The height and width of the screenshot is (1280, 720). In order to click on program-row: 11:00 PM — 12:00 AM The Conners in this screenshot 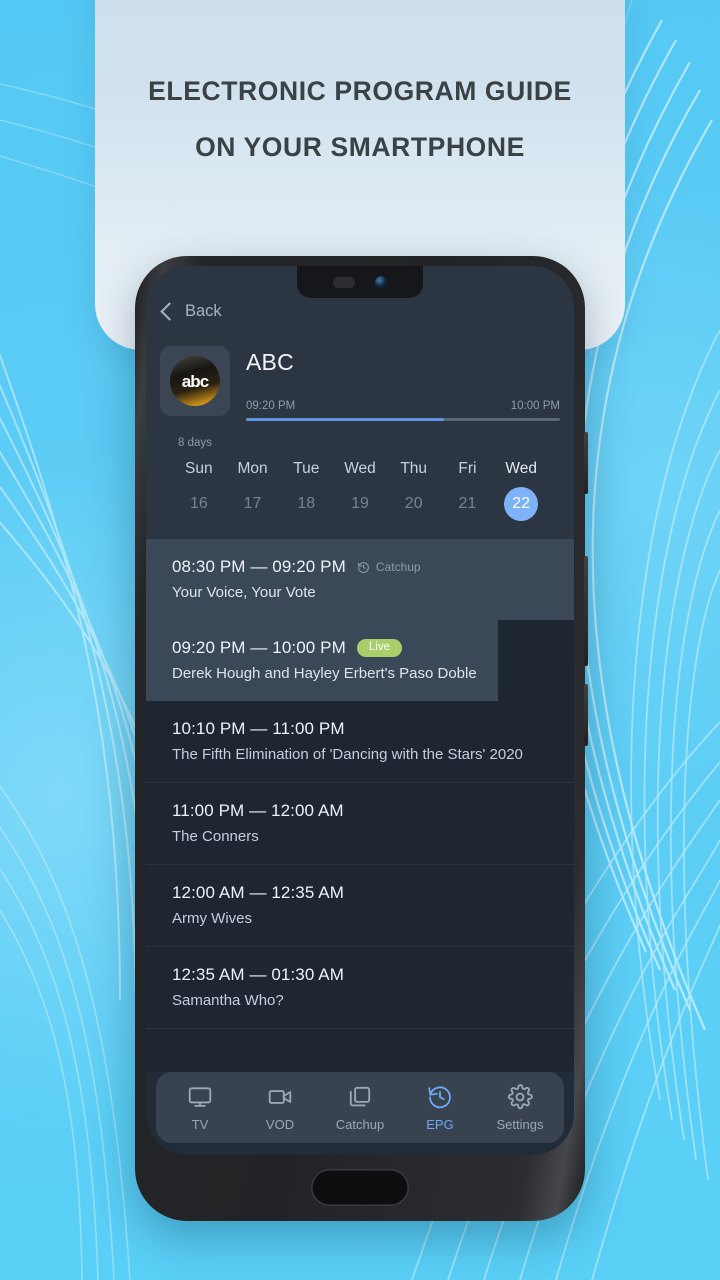, I will do `click(360, 824)`.